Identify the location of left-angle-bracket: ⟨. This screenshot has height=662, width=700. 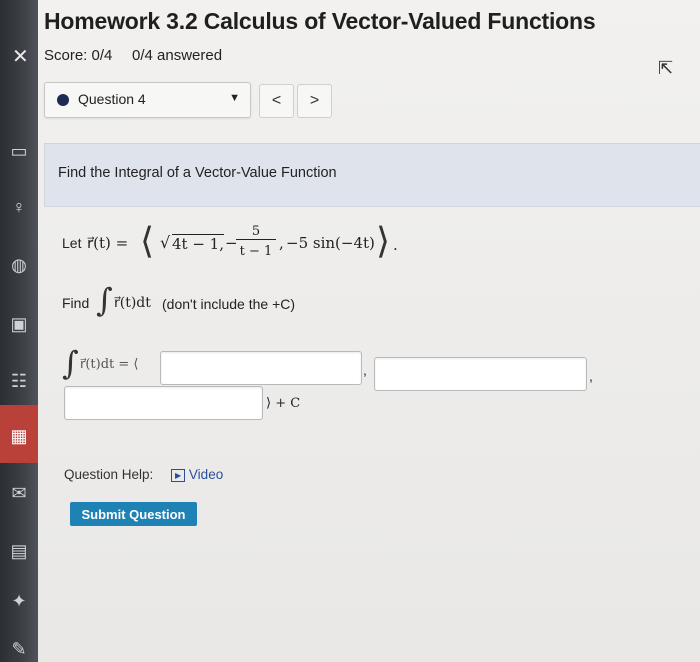
(147, 241).